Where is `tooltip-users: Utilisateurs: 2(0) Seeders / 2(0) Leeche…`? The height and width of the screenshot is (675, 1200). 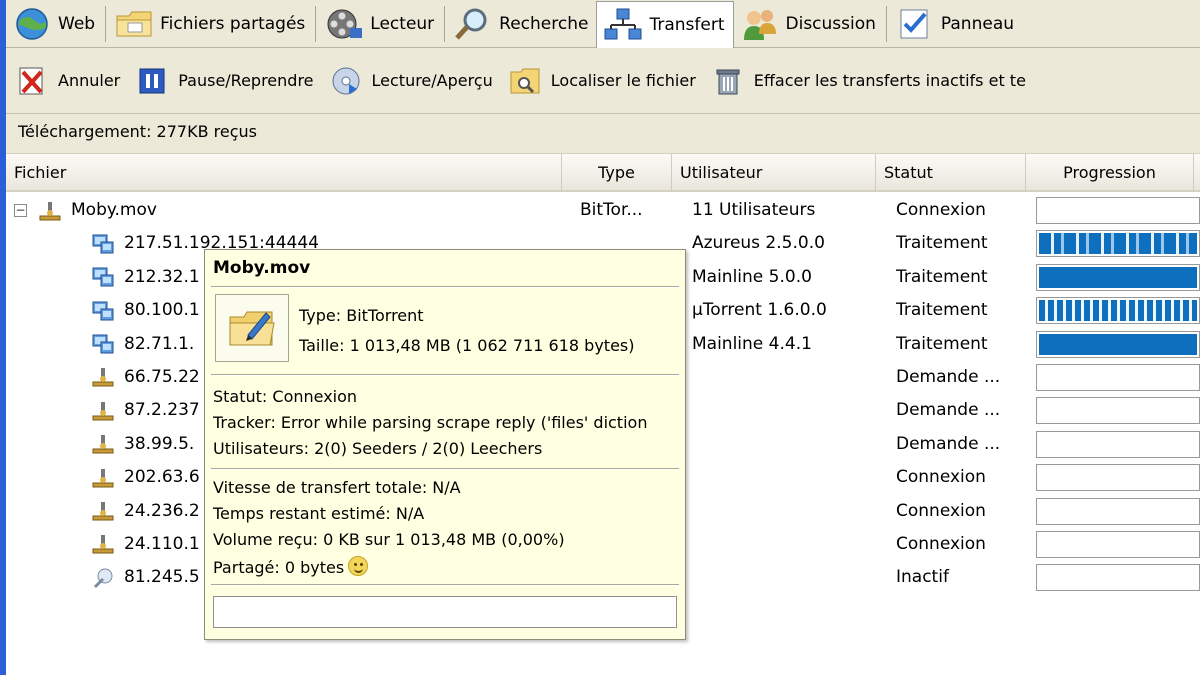
tooltip-users: Utilisateurs: 2(0) Seeders / 2(0) Leeche… is located at coordinates (378, 448).